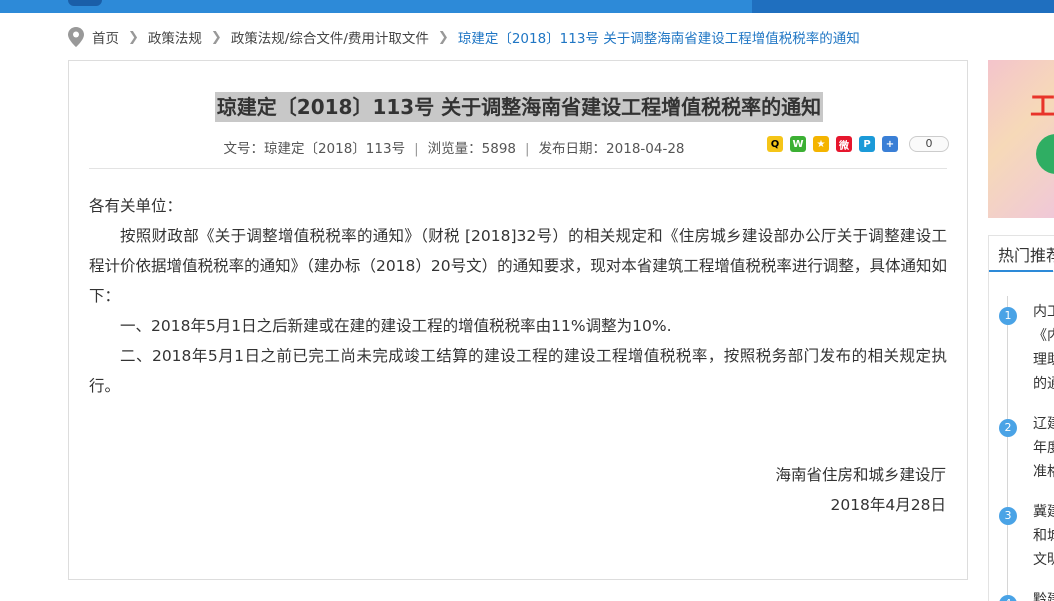 This screenshot has height=601, width=1054. What do you see at coordinates (396, 326) in the screenshot?
I see `body-paragraph: 一、2018年5月1日之后新建或在建的建设工程的增值税税率由11%调整为10%.` at bounding box center [396, 326].